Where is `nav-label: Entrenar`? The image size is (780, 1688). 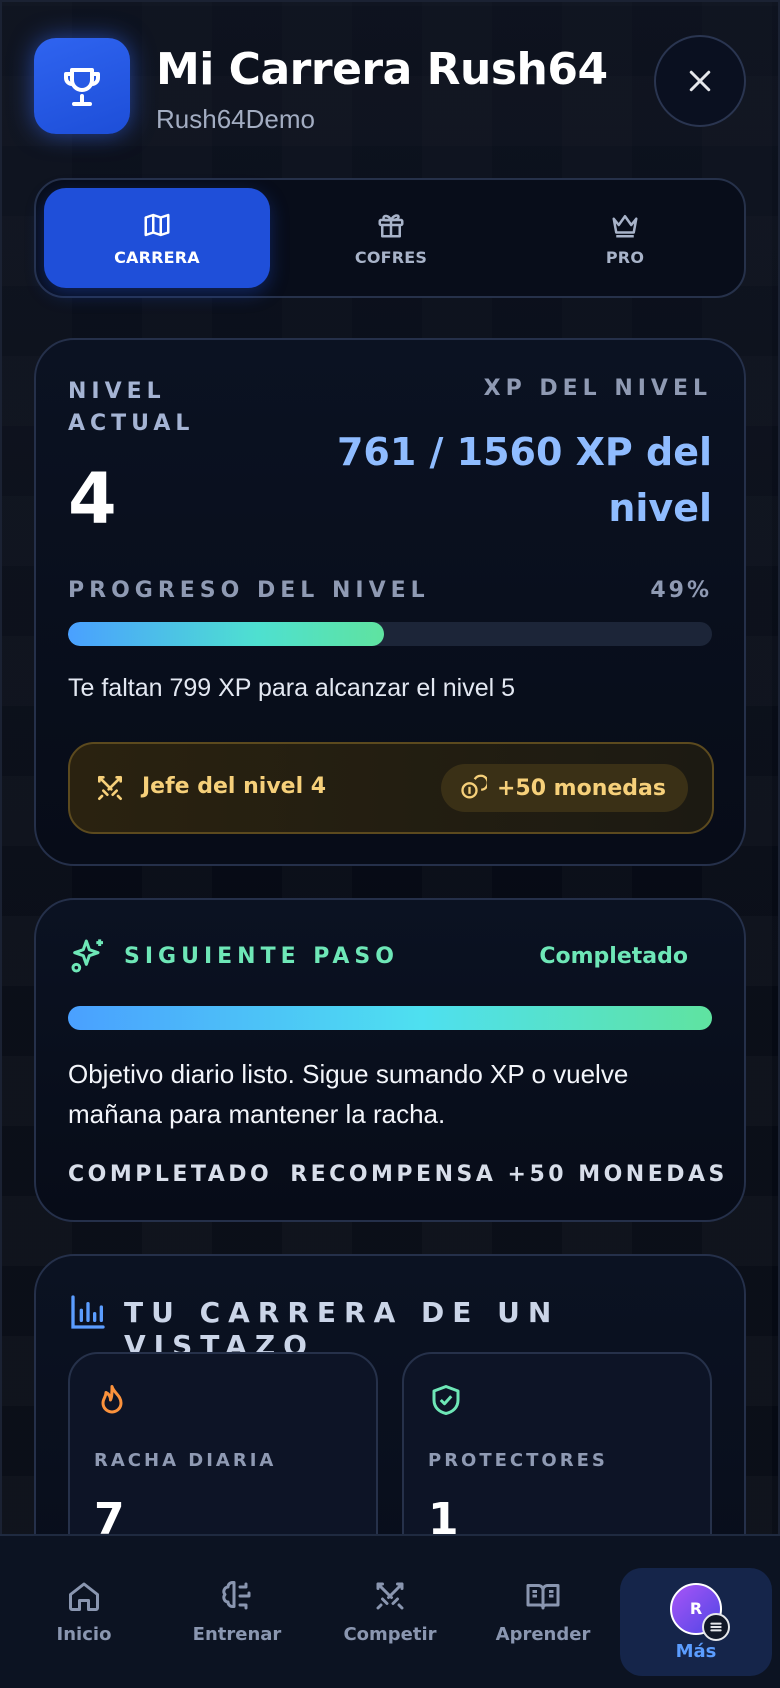 nav-label: Entrenar is located at coordinates (237, 1634).